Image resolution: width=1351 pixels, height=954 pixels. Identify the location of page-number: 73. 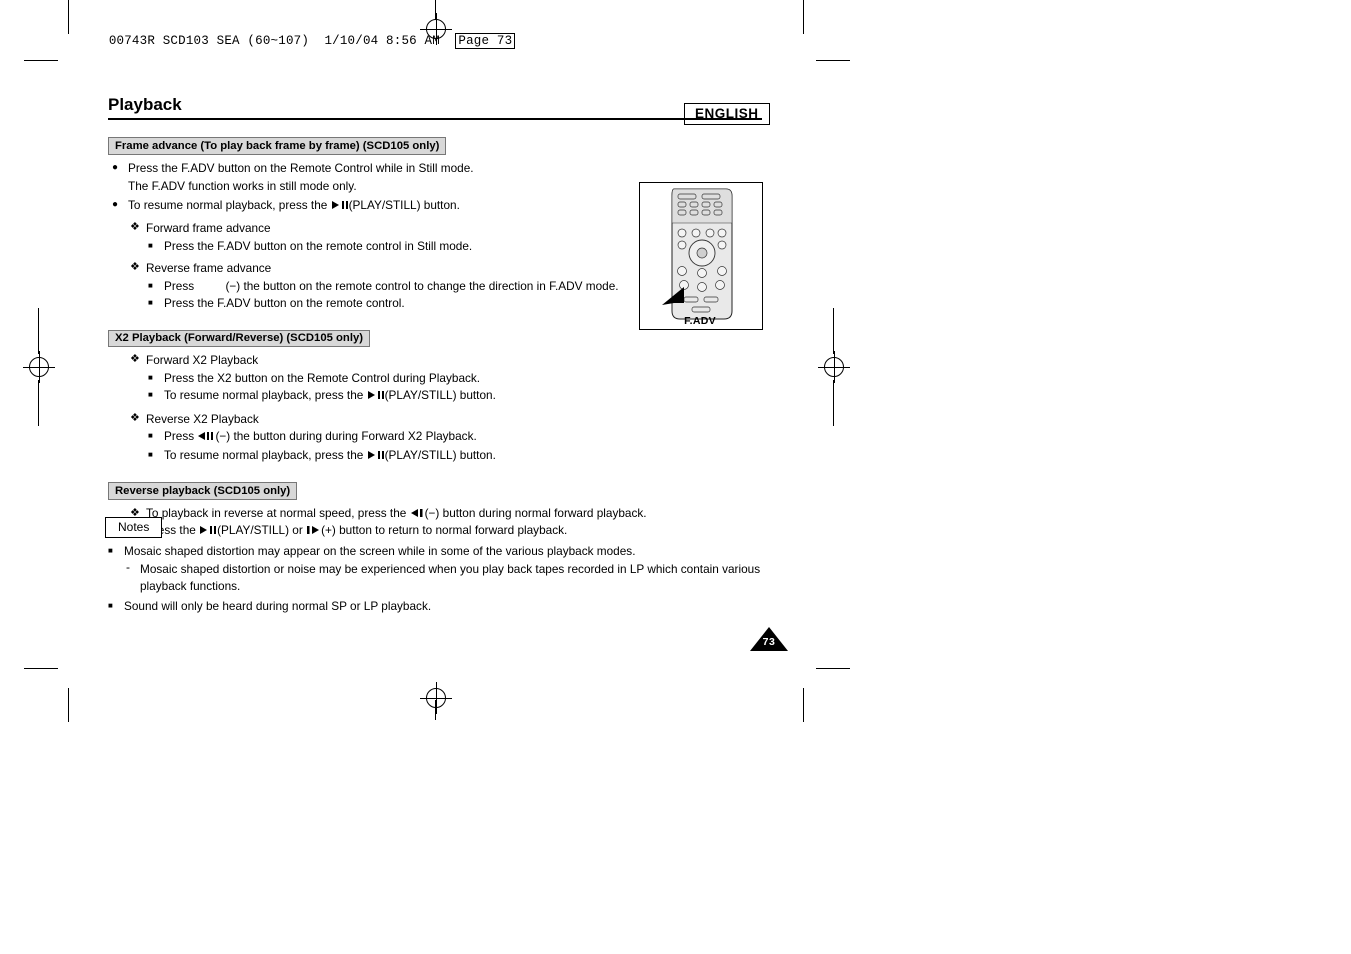
(769, 642).